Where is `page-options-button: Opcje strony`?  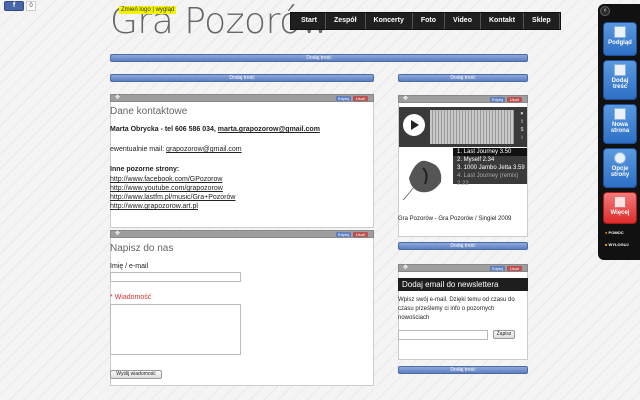
page-options-button: Opcje strony is located at coordinates (620, 168).